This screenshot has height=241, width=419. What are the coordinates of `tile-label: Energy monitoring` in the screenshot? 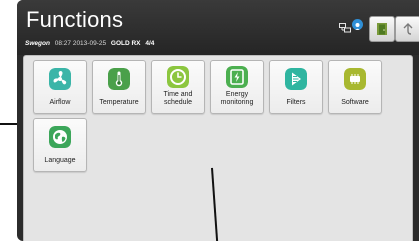 It's located at (237, 98).